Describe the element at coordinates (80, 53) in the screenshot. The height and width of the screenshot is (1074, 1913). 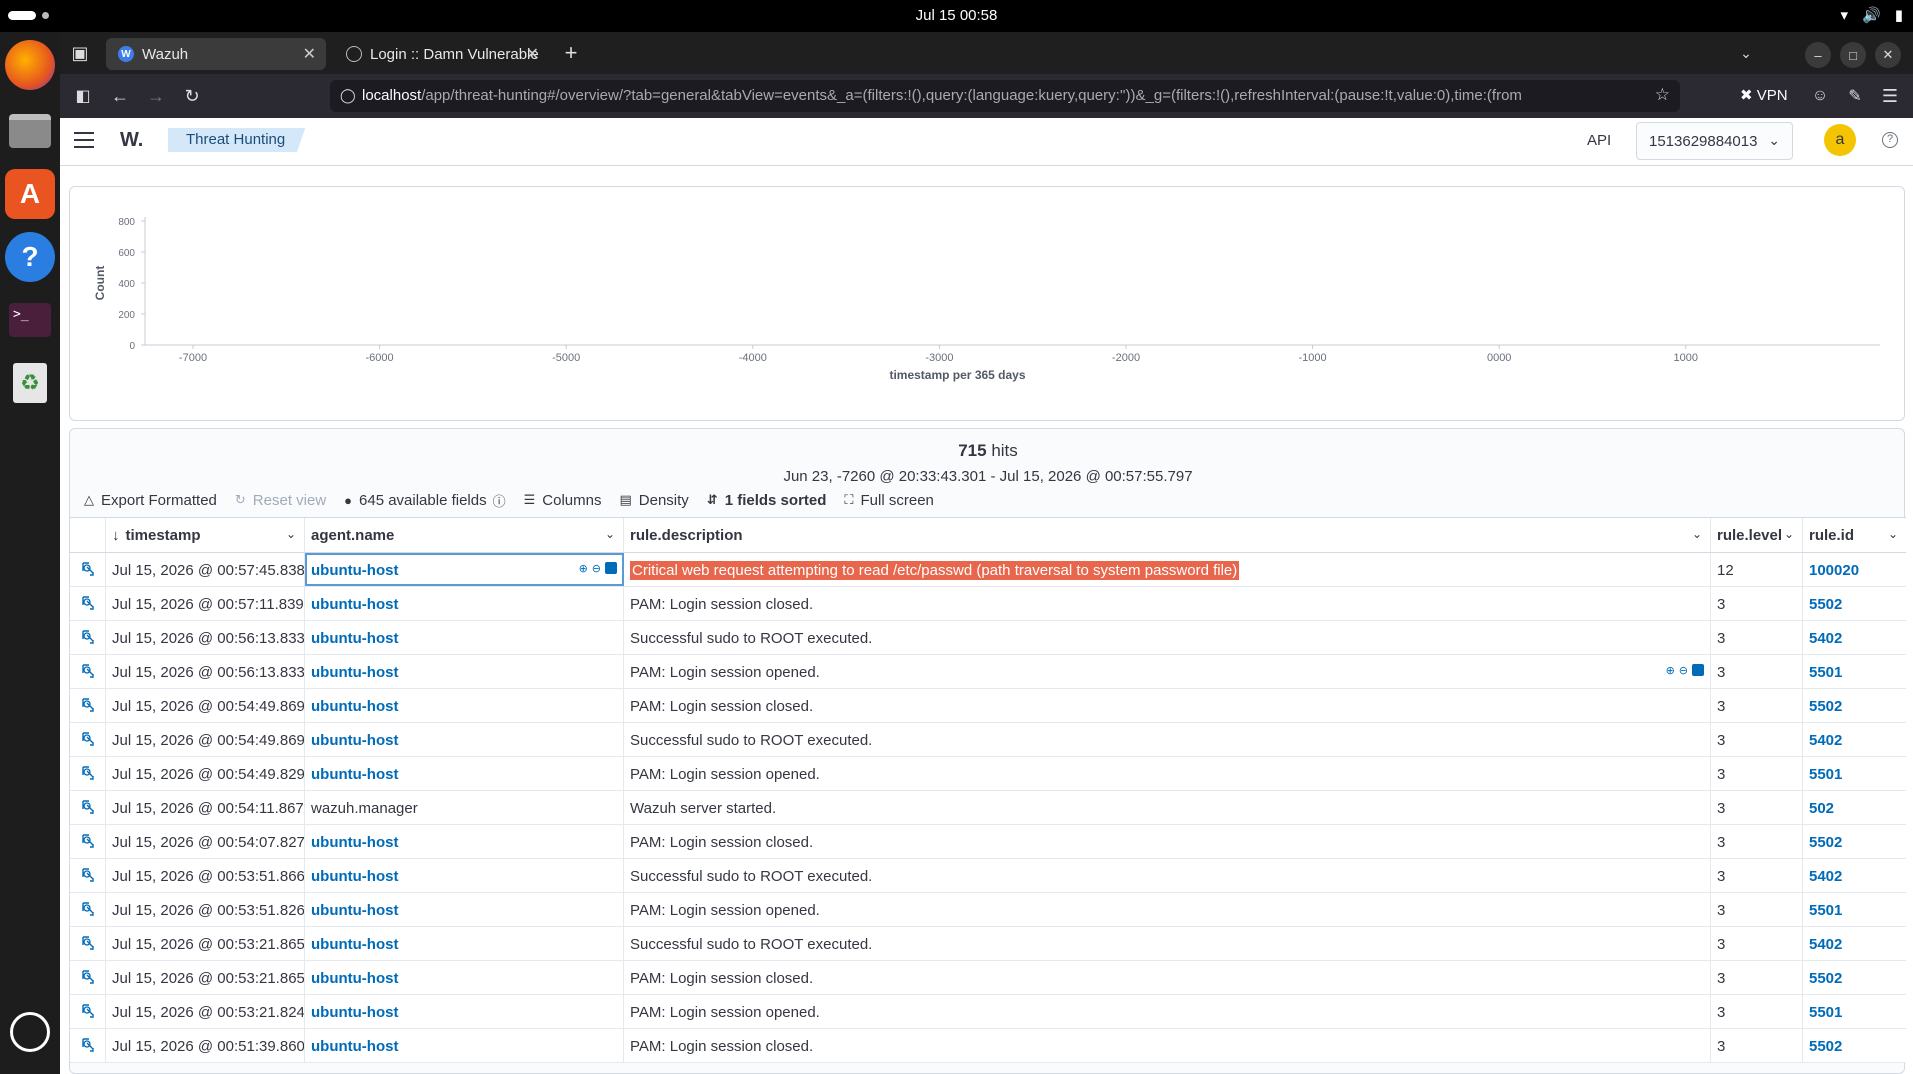
I see `tab-overview-icon: ▣` at that location.